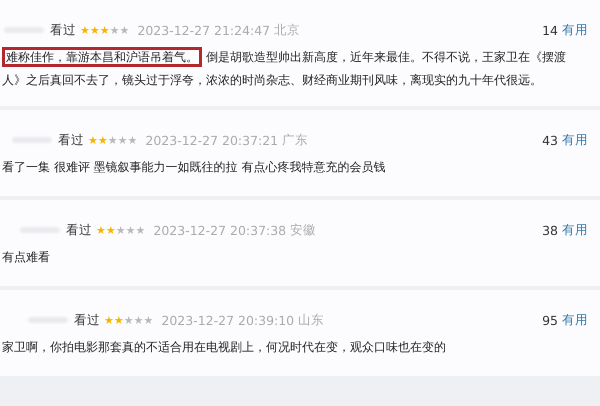  What do you see at coordinates (102, 57) in the screenshot?
I see `highlighted-sentence: 难称佳作，靠游本昌和沪语吊着气。` at bounding box center [102, 57].